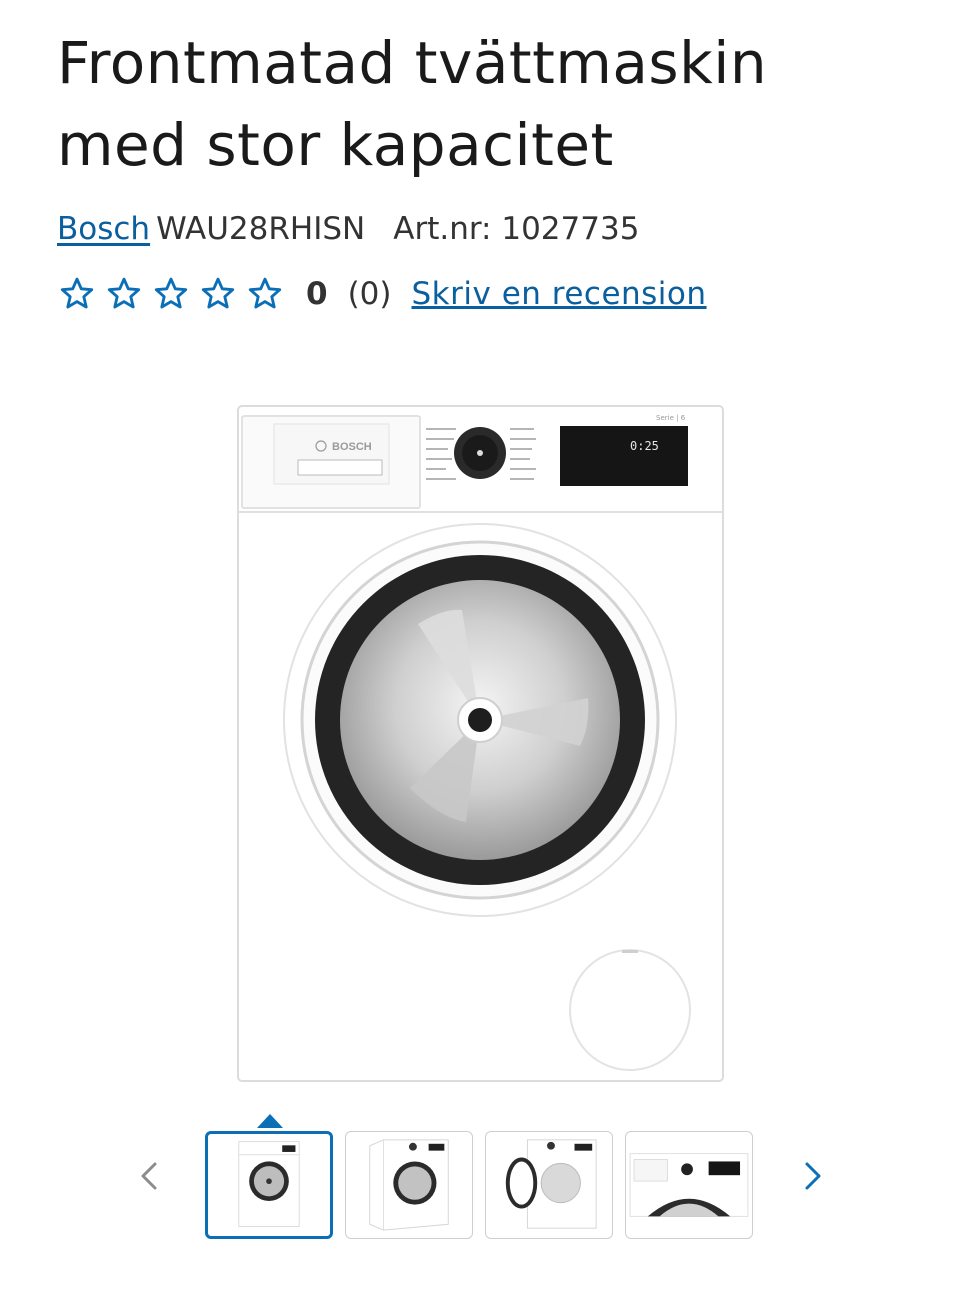  What do you see at coordinates (671, 418) in the screenshot?
I see `series-label: Serie | 6` at bounding box center [671, 418].